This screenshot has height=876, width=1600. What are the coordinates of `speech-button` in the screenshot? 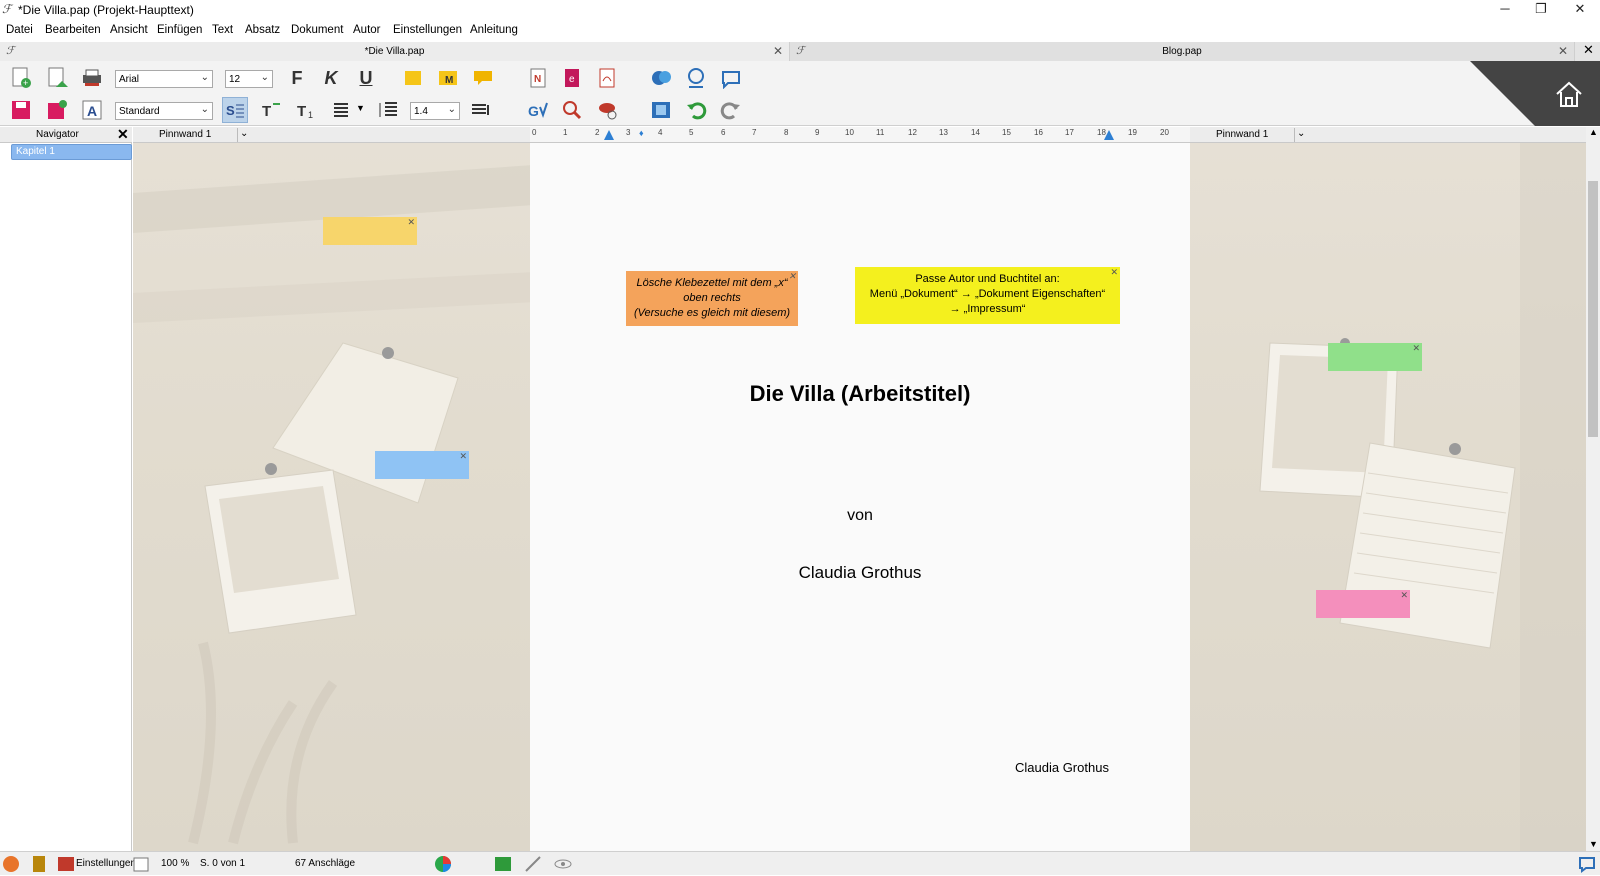 It's located at (607, 110).